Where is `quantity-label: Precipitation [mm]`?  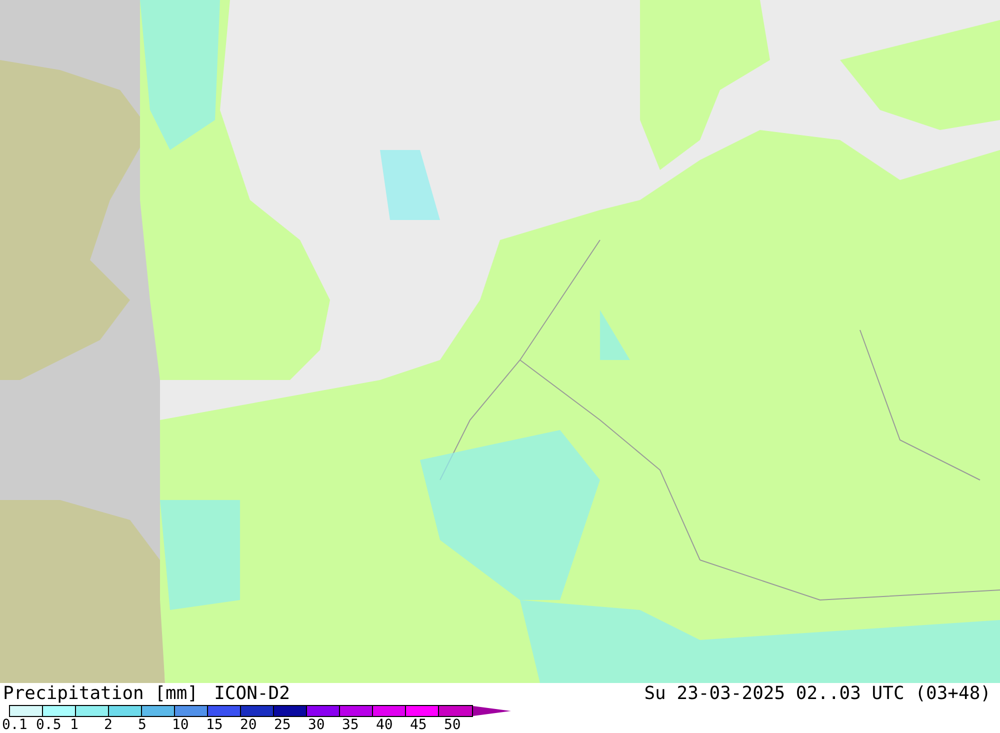 quantity-label: Precipitation [mm] is located at coordinates (100, 694).